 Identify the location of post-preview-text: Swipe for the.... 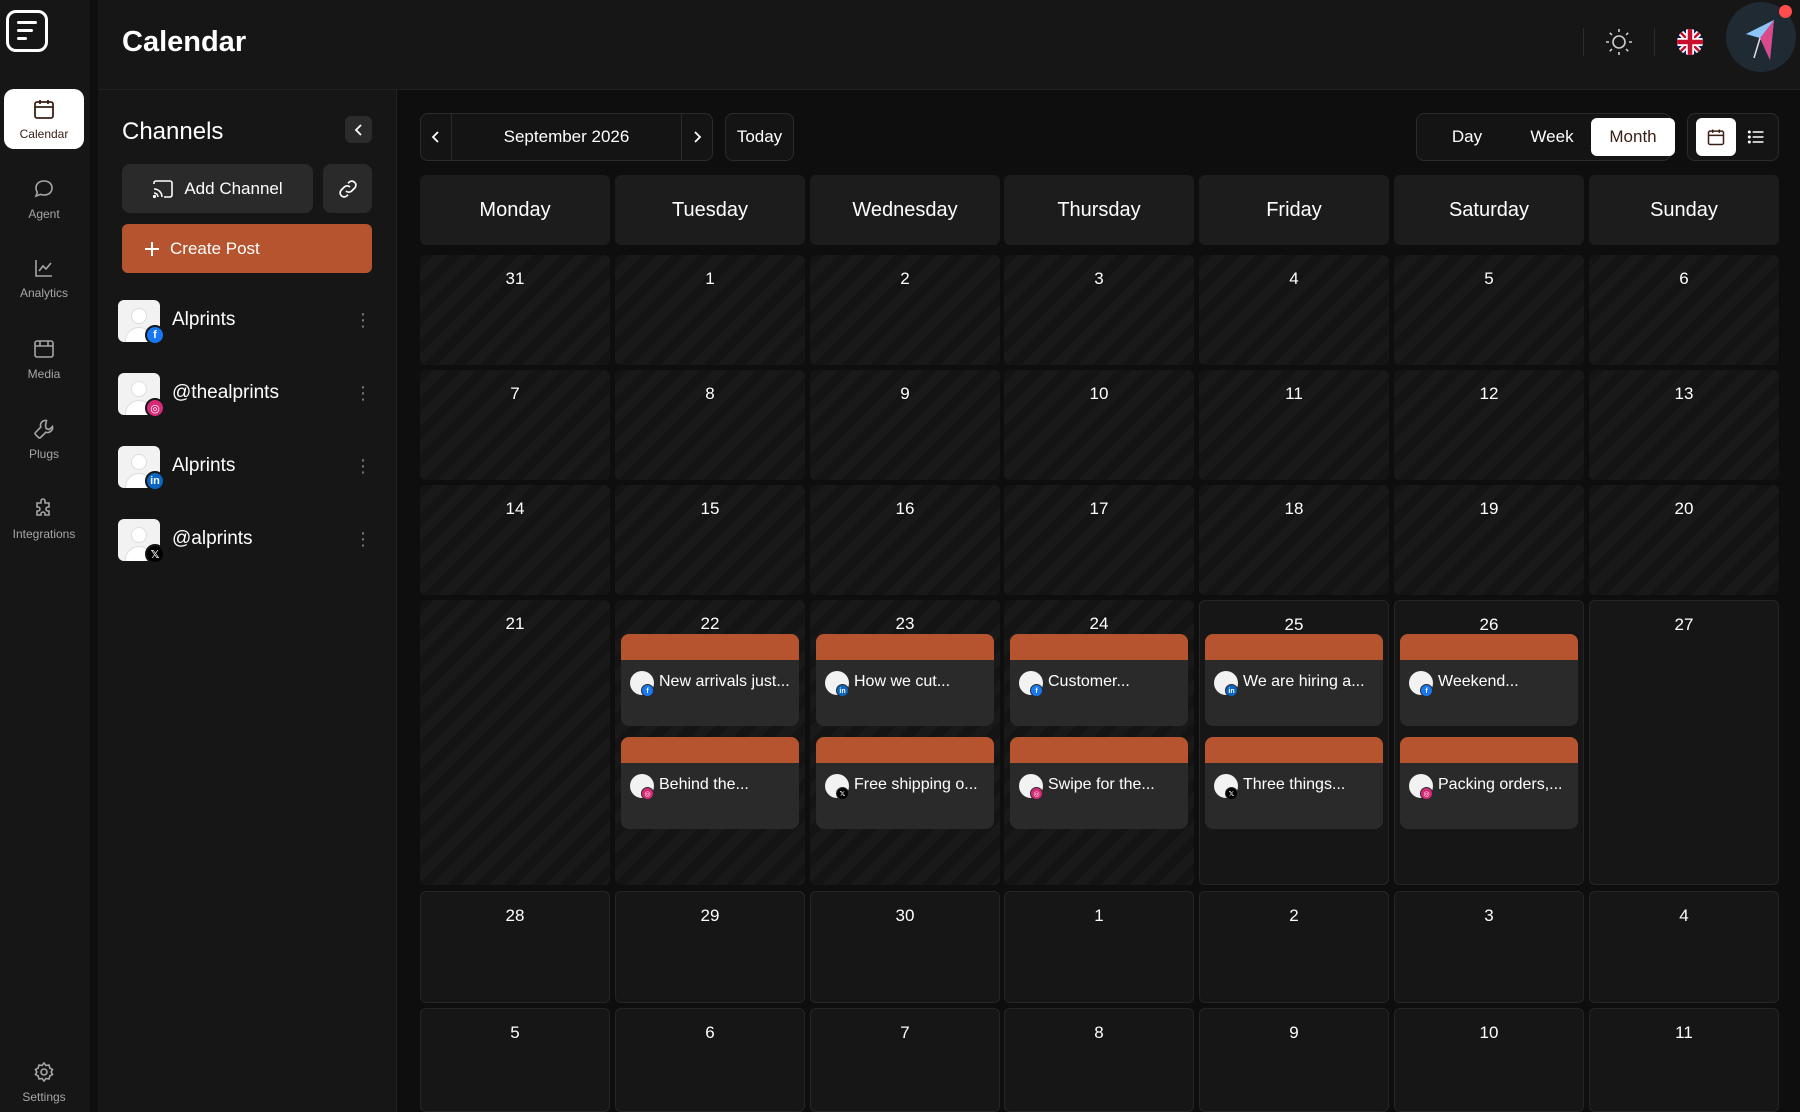
(1101, 784).